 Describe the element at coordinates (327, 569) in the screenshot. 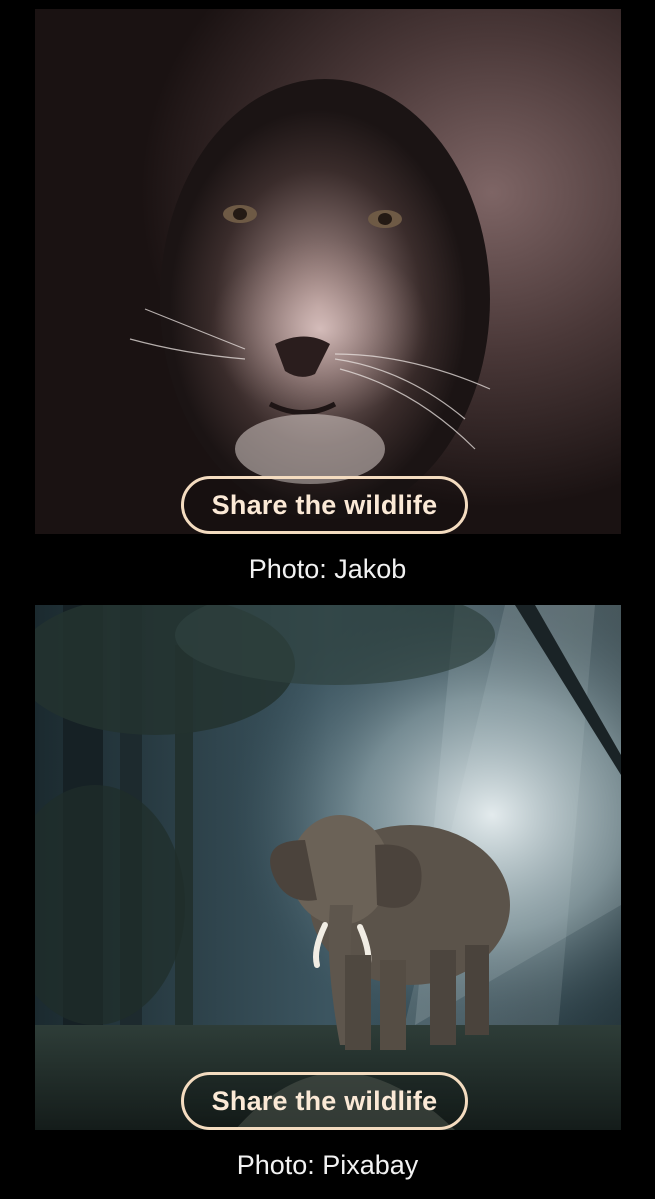

I see `photo-credit-caption: Photo: Jakob` at that location.